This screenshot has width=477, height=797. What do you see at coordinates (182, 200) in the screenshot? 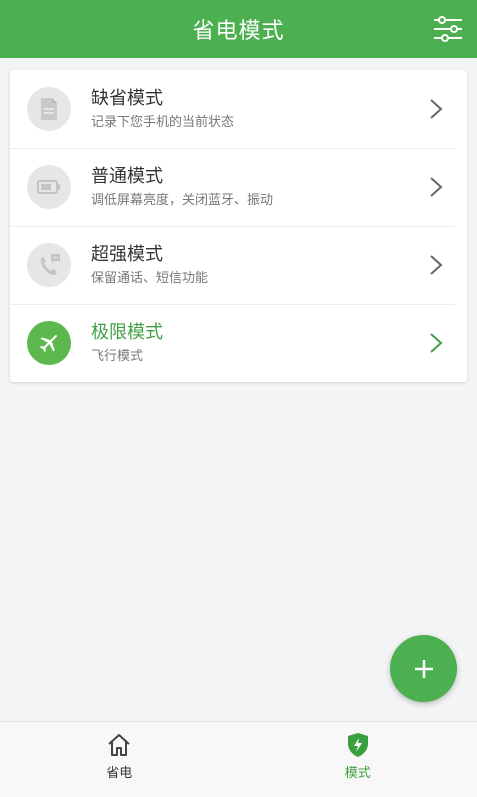
I see `mode-subtitle: 调低屏幕亮度，关闭蓝牙、振动` at bounding box center [182, 200].